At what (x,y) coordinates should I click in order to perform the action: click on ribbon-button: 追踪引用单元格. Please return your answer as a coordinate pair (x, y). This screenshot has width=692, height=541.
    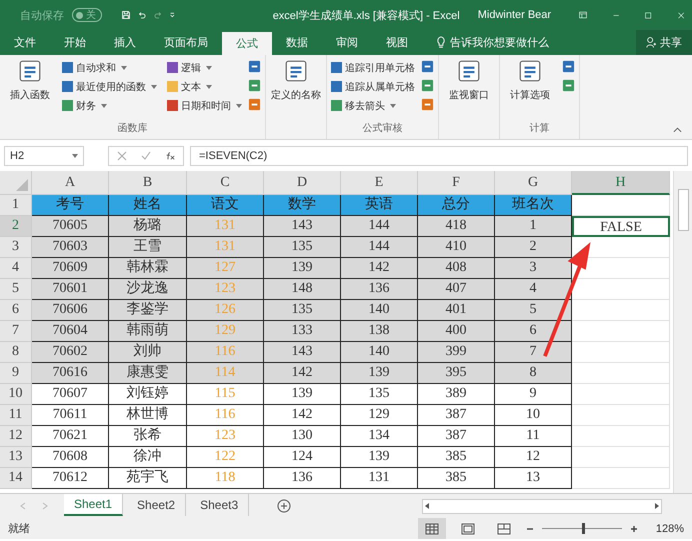
    Looking at the image, I should click on (373, 67).